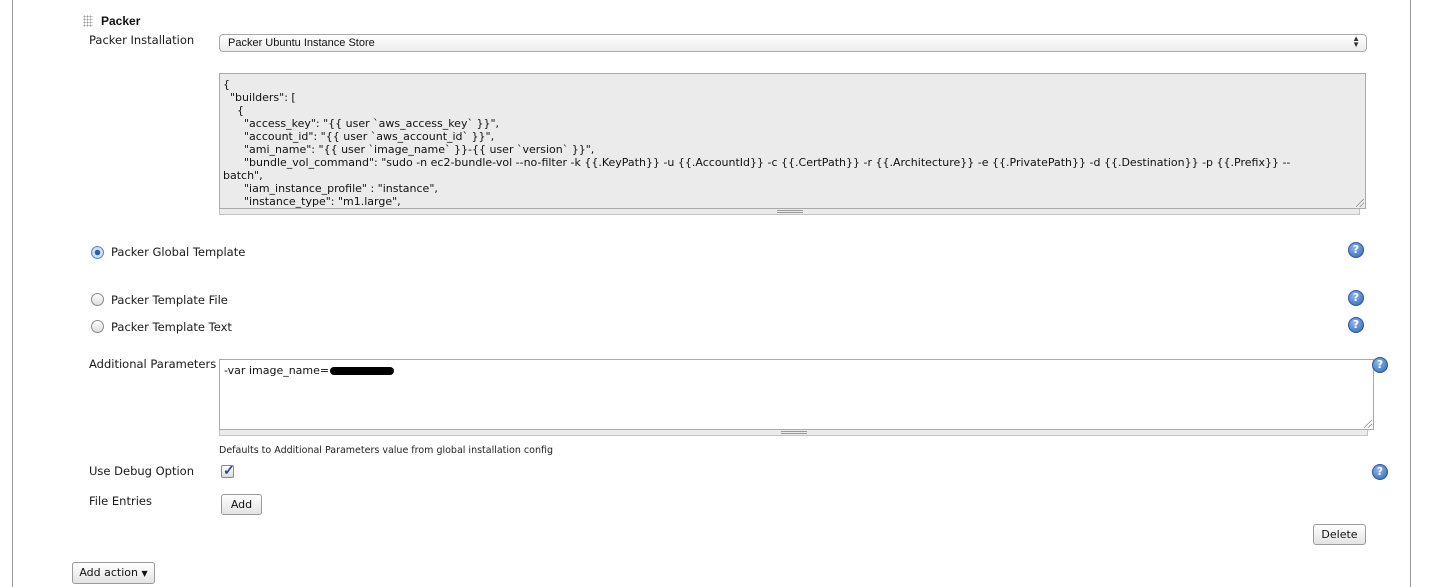 This screenshot has width=1432, height=587. Describe the element at coordinates (1380, 472) in the screenshot. I see `help-icon-debug-option: ?` at that location.